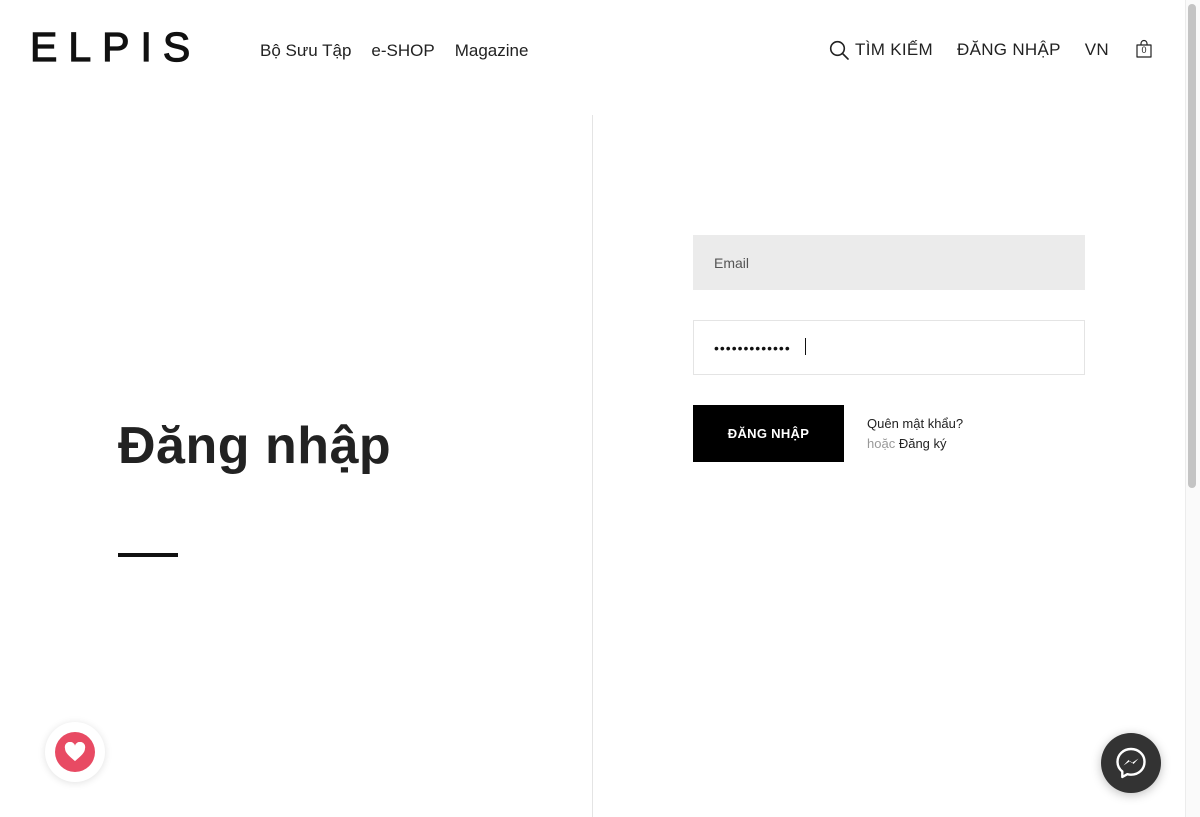 Image resolution: width=1200 pixels, height=817 pixels. I want to click on wishlist-button, so click(75, 752).